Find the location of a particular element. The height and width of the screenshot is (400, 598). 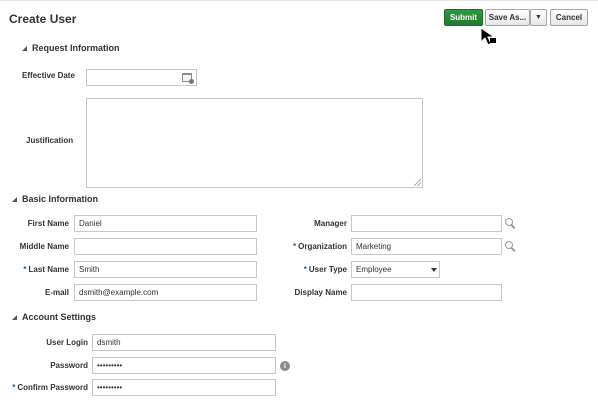

organization-input: Marketing is located at coordinates (426, 246).